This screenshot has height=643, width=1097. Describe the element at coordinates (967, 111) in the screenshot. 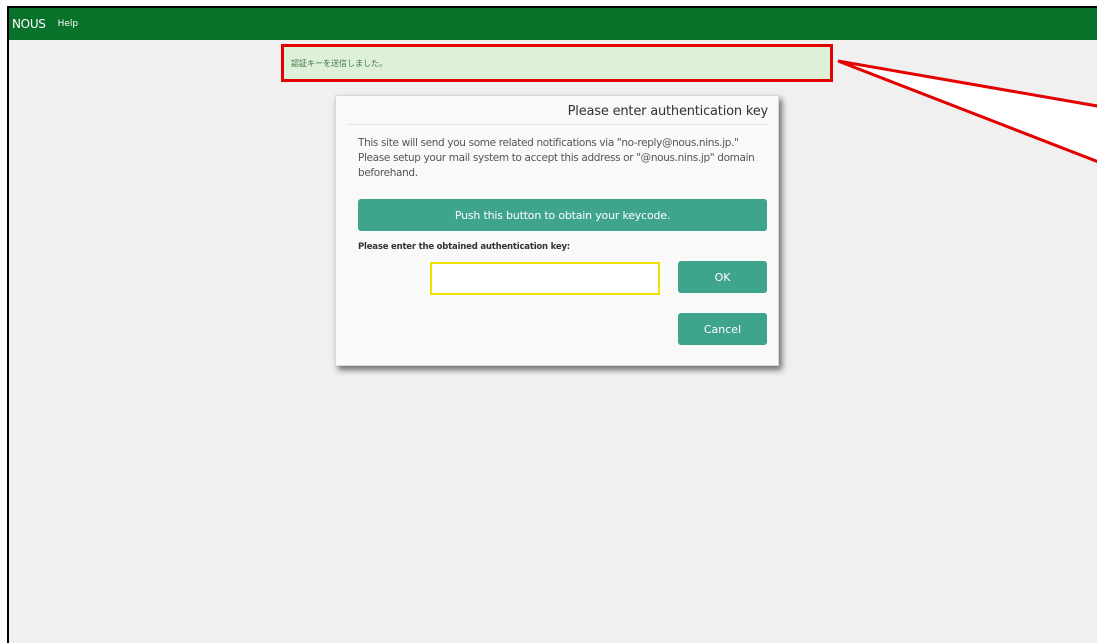

I see `callout-arrow` at that location.